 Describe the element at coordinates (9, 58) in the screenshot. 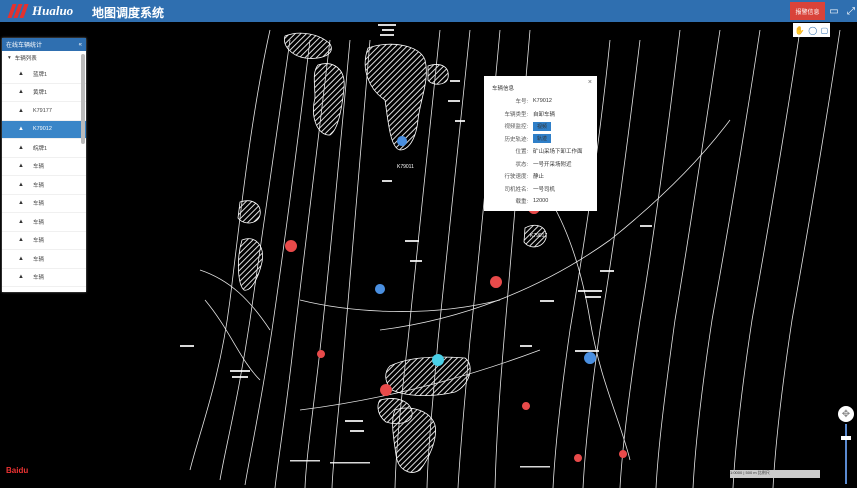

I see `caret-down-icon: ▾` at that location.